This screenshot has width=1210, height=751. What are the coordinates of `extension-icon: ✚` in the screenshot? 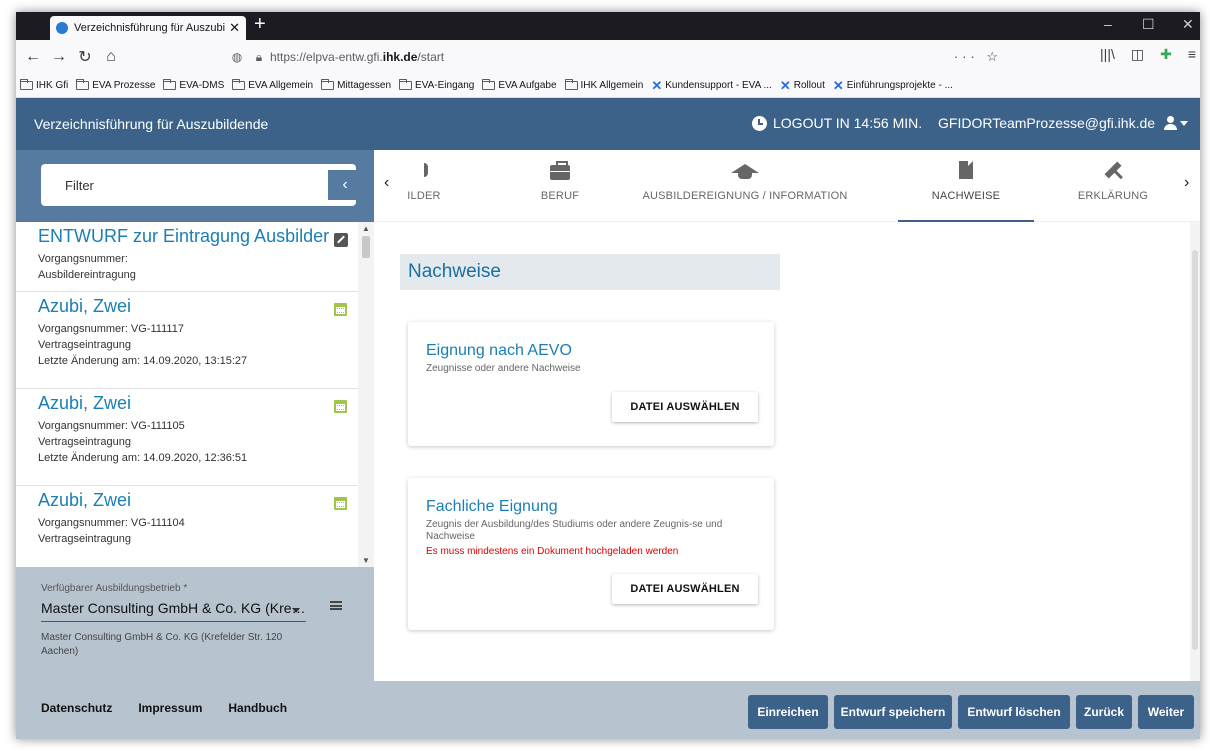 It's located at (1166, 54).